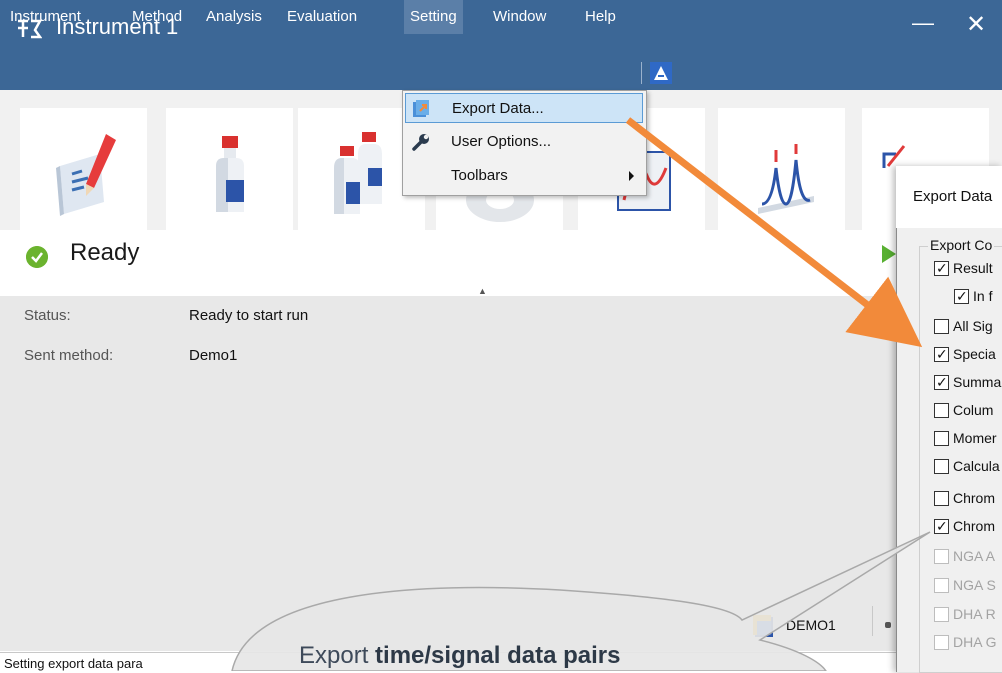  Describe the element at coordinates (337, 655) in the screenshot. I see `callout-prefix: Export` at that location.